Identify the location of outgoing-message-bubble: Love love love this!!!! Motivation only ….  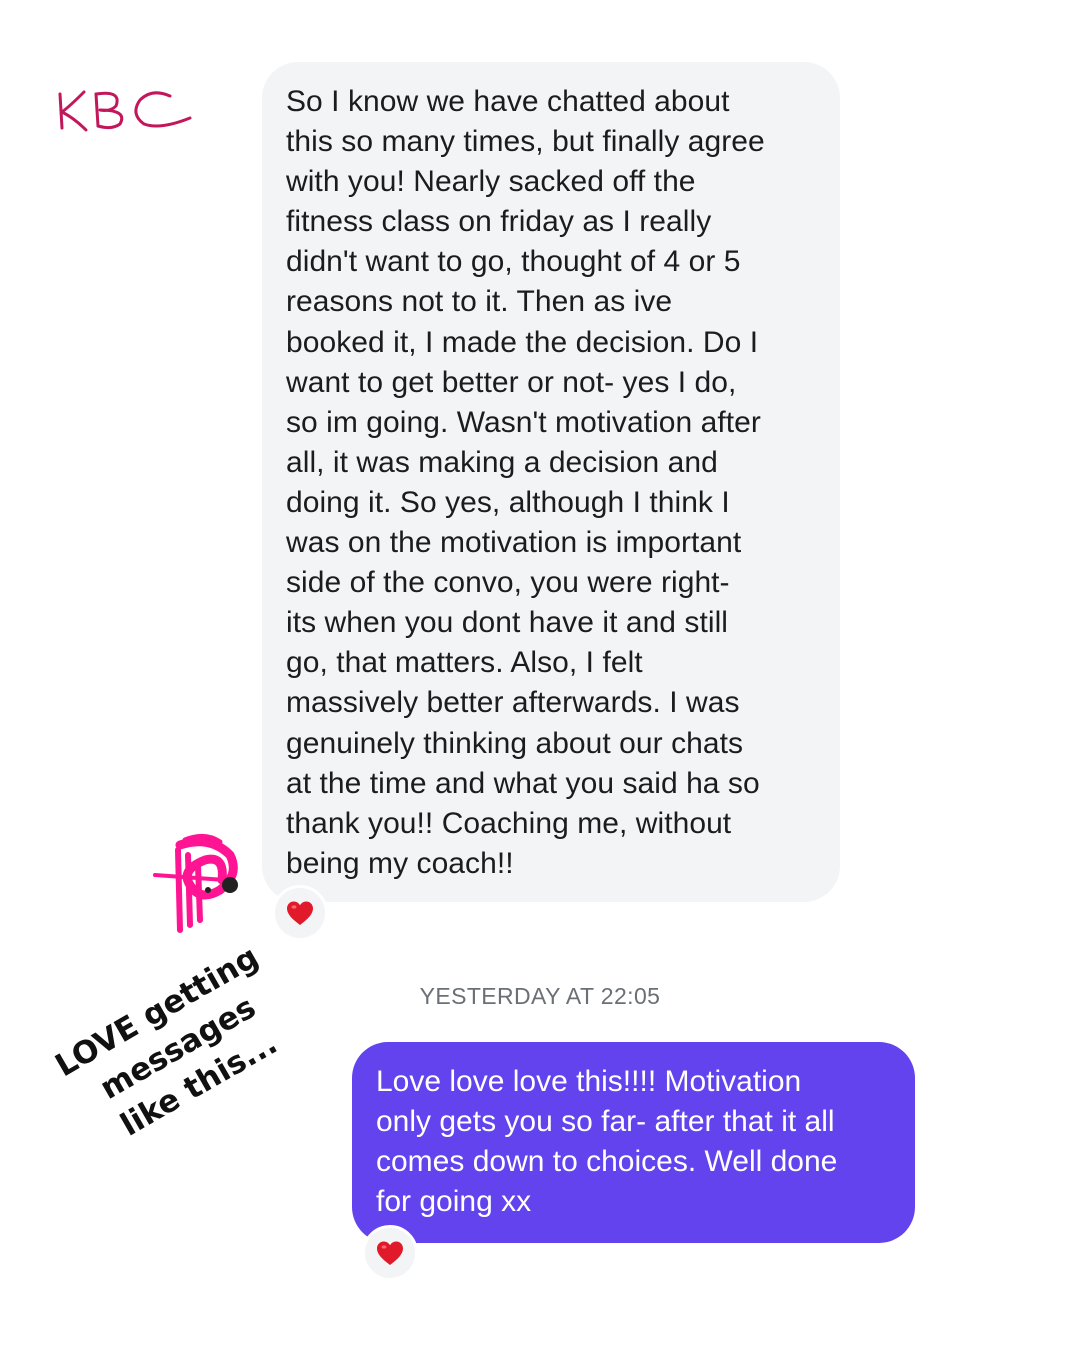
(633, 1142).